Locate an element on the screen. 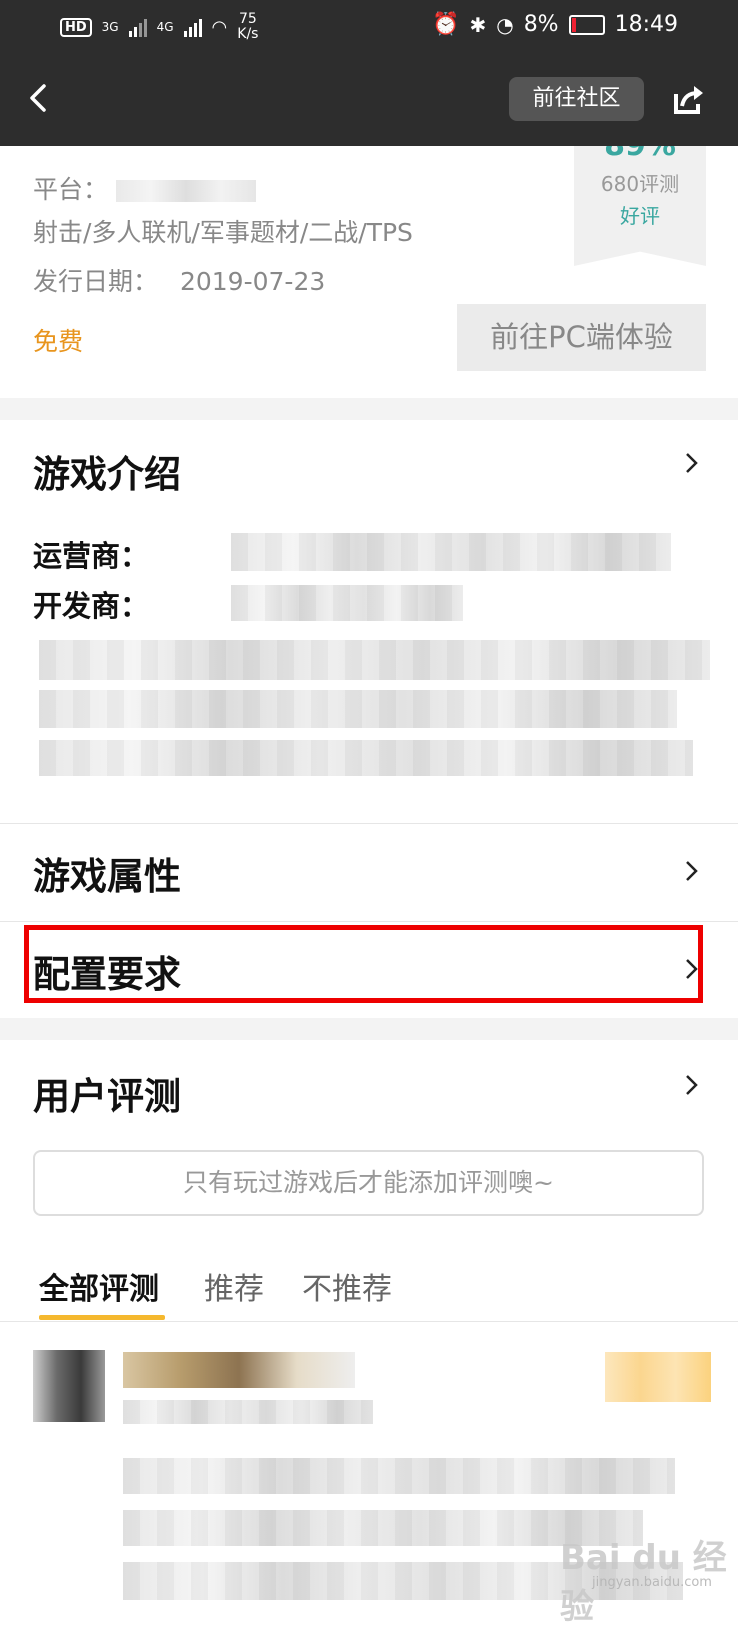 Image resolution: width=738 pixels, height=1628 pixels. platform-row: 平台： is located at coordinates (144, 188).